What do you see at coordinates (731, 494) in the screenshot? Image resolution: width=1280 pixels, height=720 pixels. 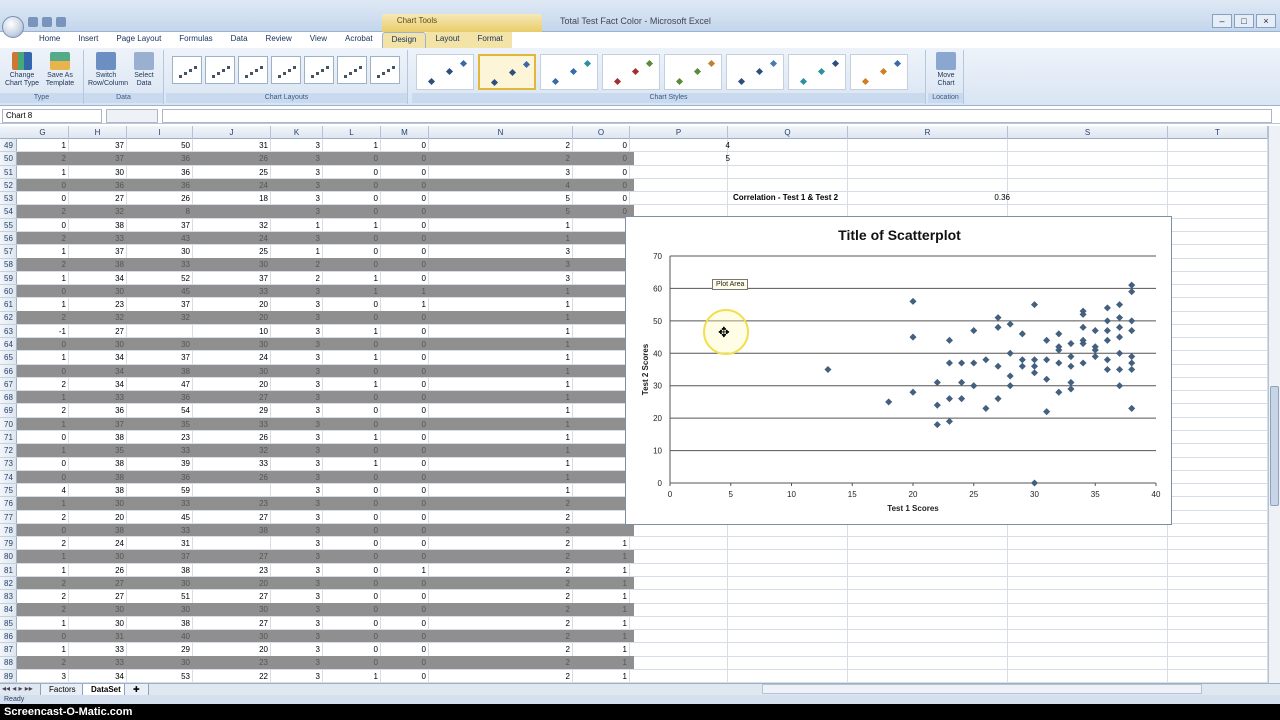 I see `x-tick-label: 5` at bounding box center [731, 494].